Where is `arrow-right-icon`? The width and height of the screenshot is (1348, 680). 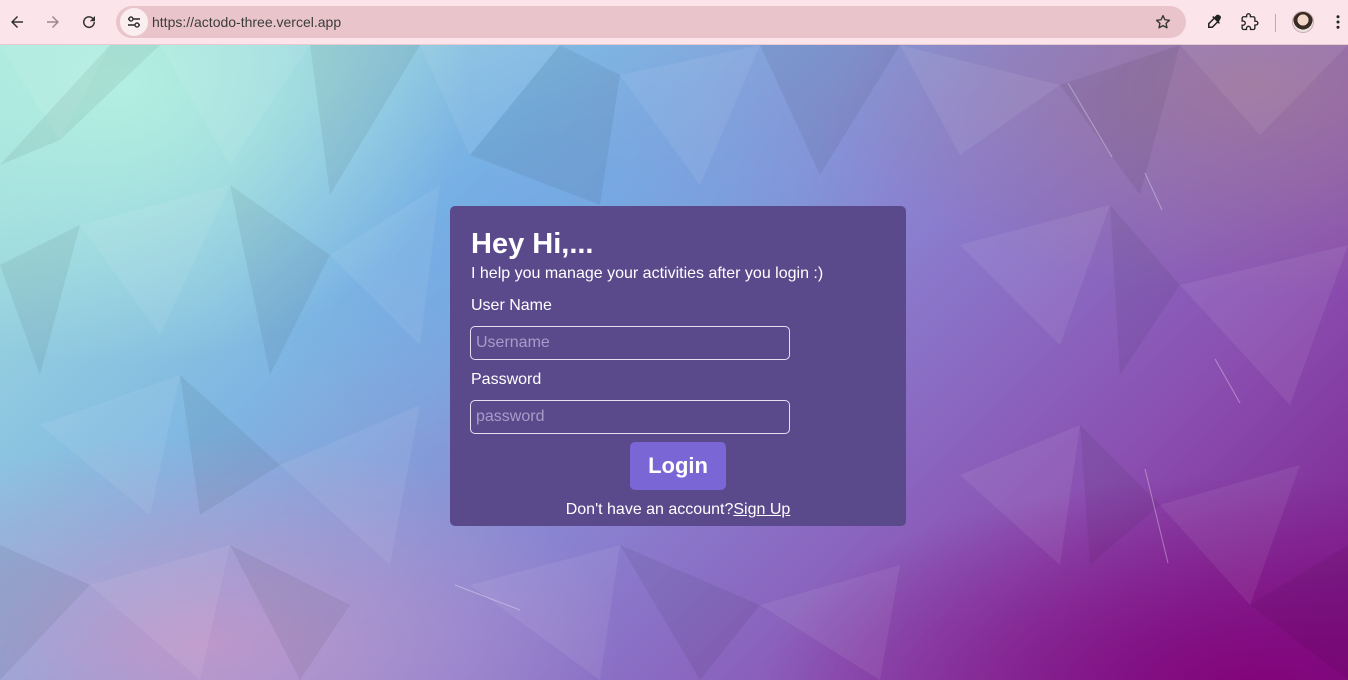 arrow-right-icon is located at coordinates (53, 22).